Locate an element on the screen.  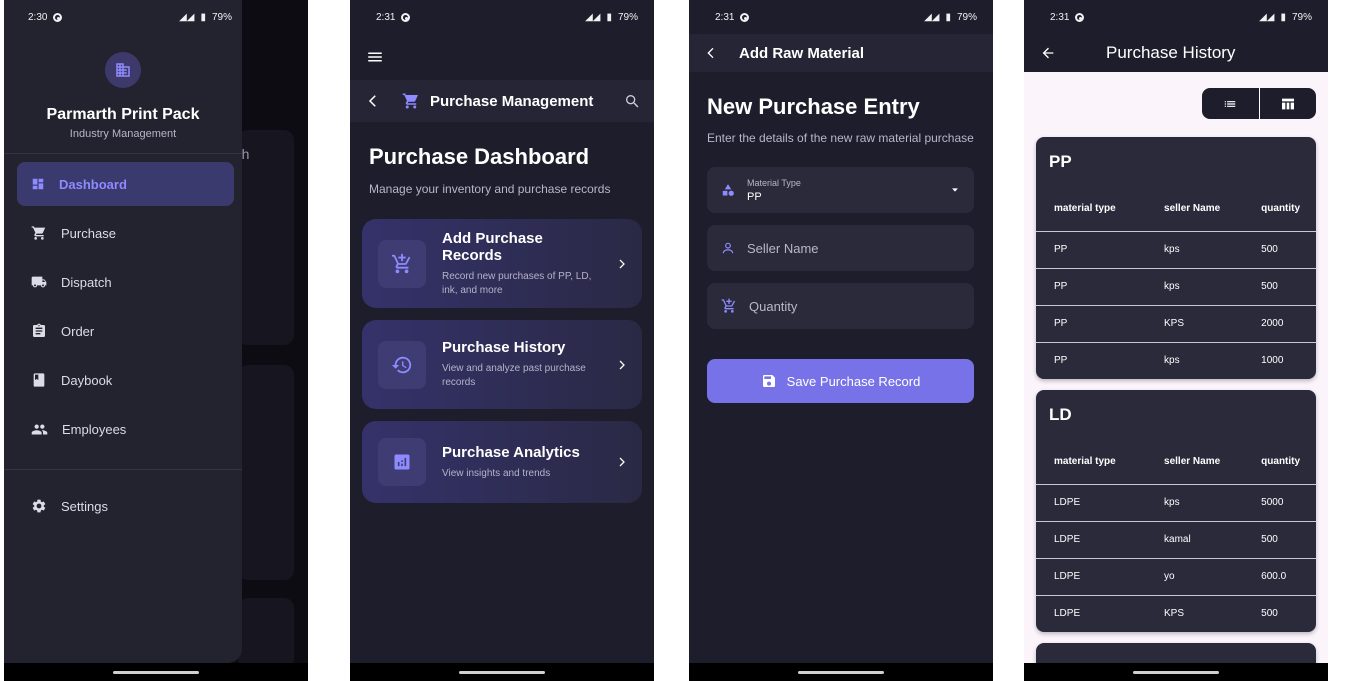
nav-item-order: Order is located at coordinates (125, 331).